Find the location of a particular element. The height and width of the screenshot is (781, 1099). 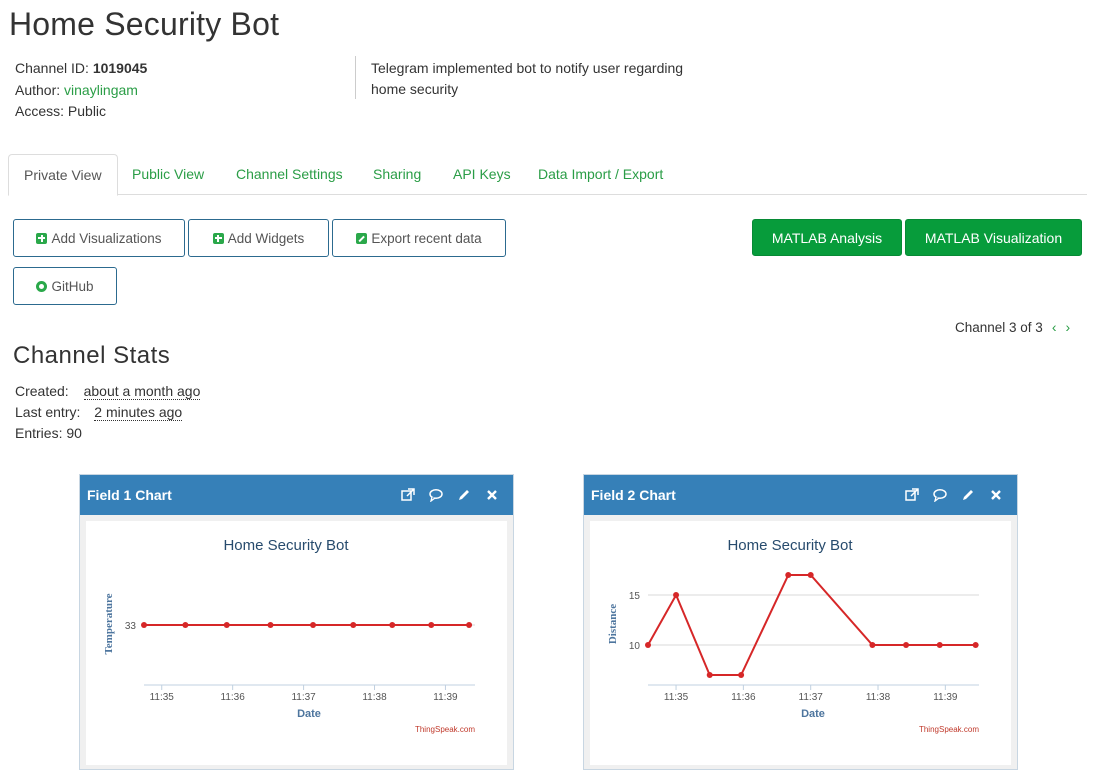

channel-stats-title: Channel Stats is located at coordinates (92, 355).